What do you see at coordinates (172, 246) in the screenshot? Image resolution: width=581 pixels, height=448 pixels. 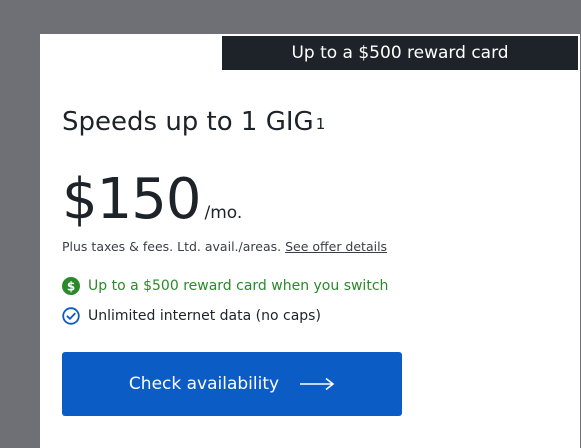 I see `fine-print-text: Plus taxes & fees. Ltd. avail./areas.` at bounding box center [172, 246].